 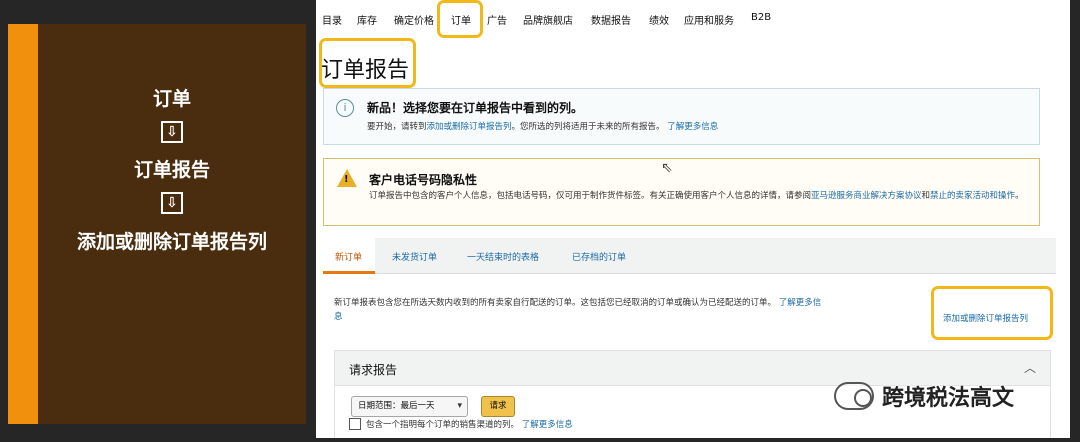 I want to click on warning-conj: 和, so click(x=926, y=196).